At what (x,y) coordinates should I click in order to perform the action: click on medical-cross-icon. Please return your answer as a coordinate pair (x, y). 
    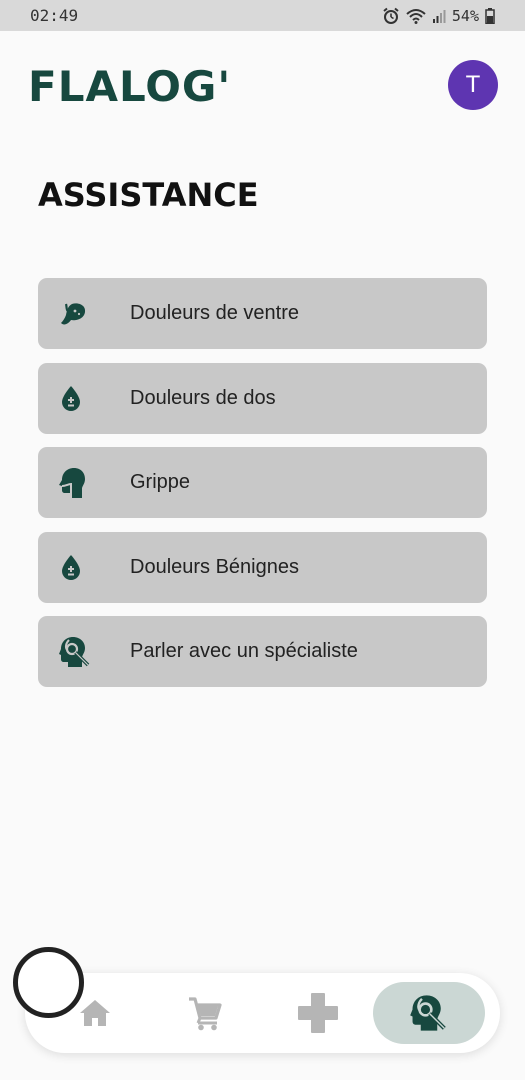
    Looking at the image, I should click on (318, 1013).